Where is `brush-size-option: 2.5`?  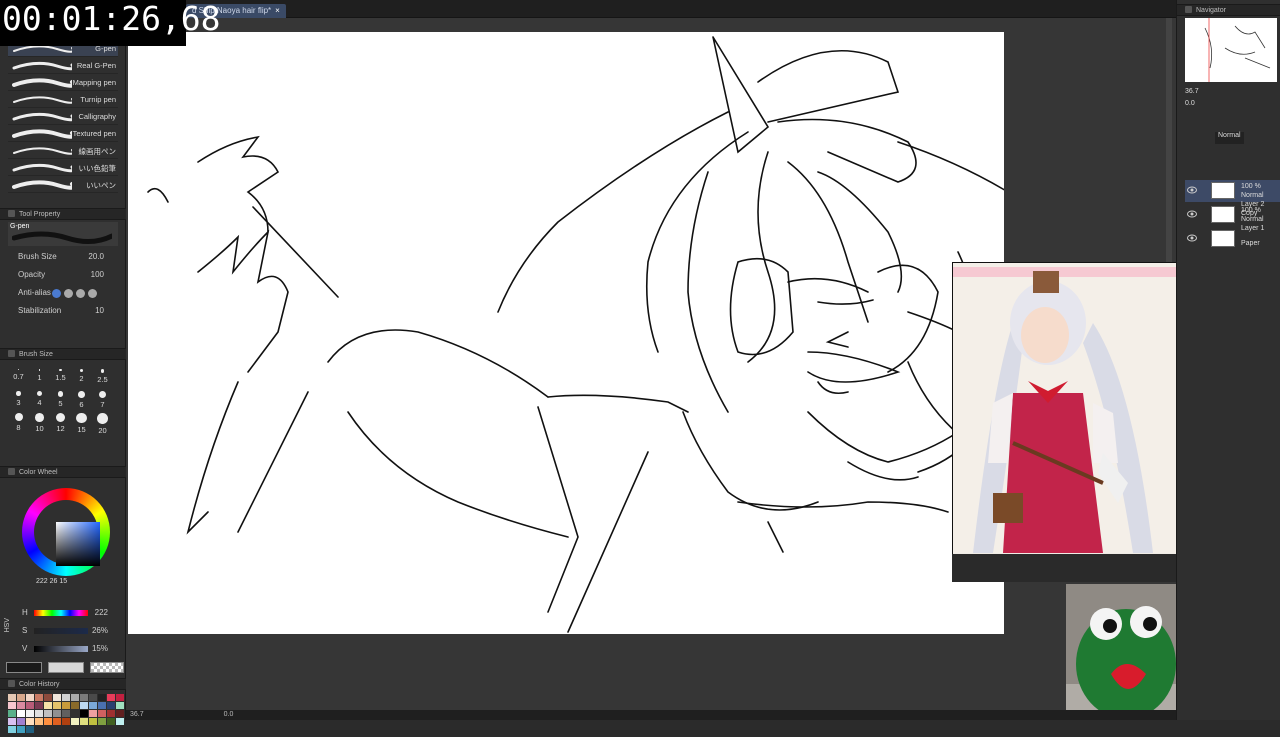 brush-size-option: 2.5 is located at coordinates (102, 377).